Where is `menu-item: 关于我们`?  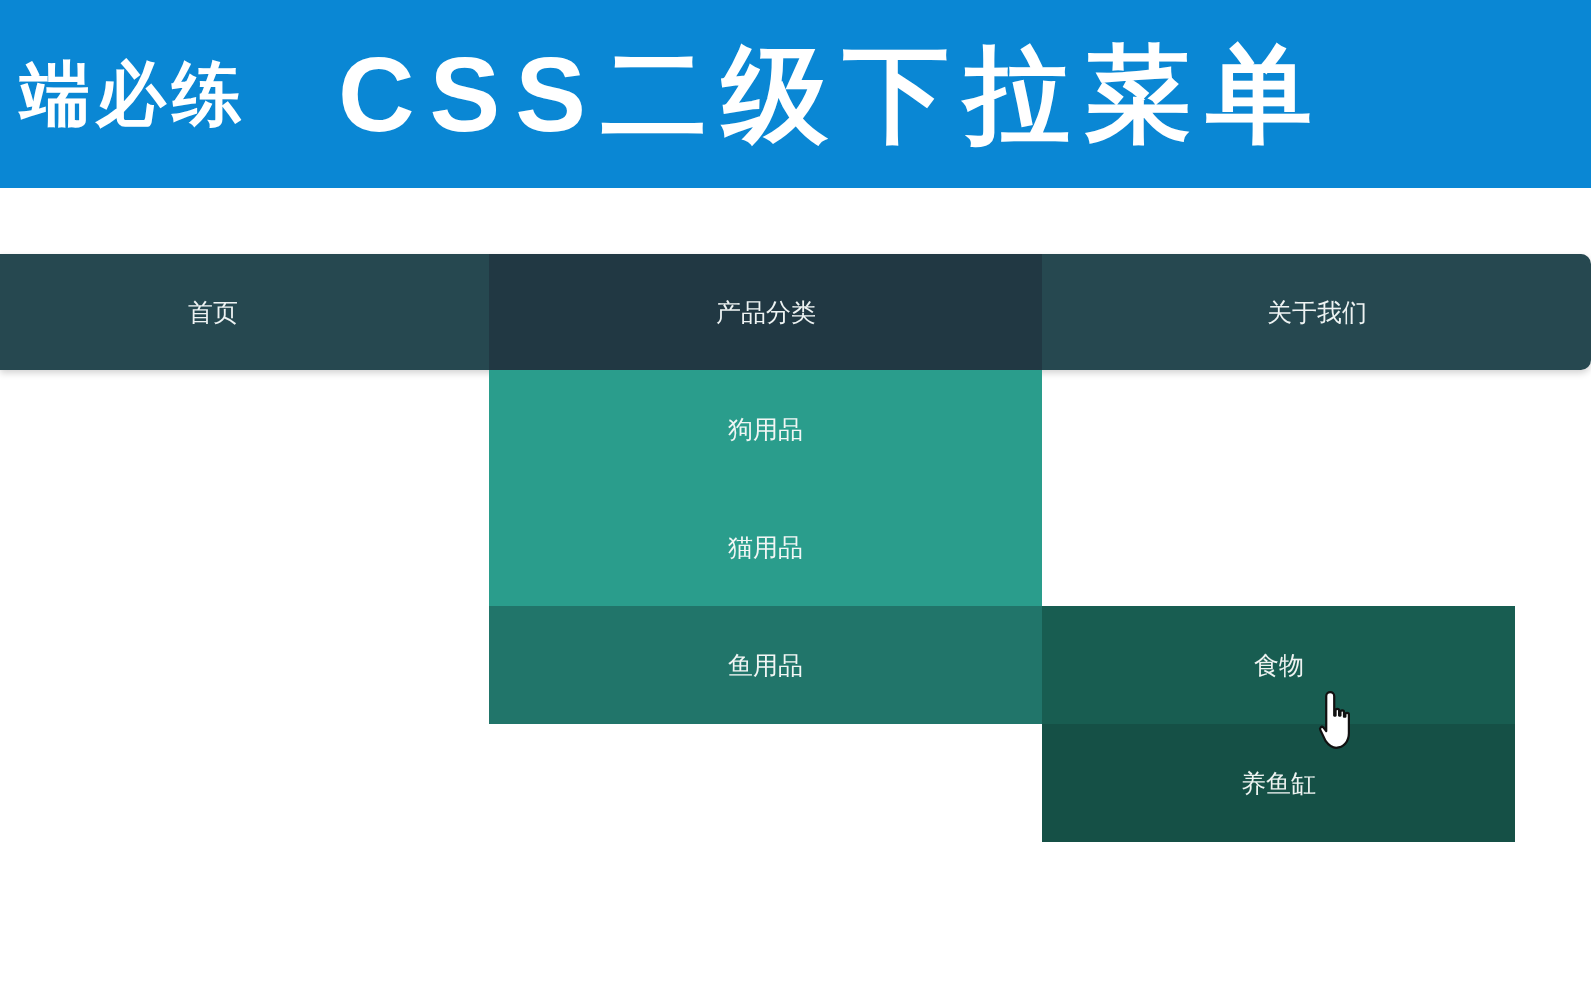 menu-item: 关于我们 is located at coordinates (1316, 312).